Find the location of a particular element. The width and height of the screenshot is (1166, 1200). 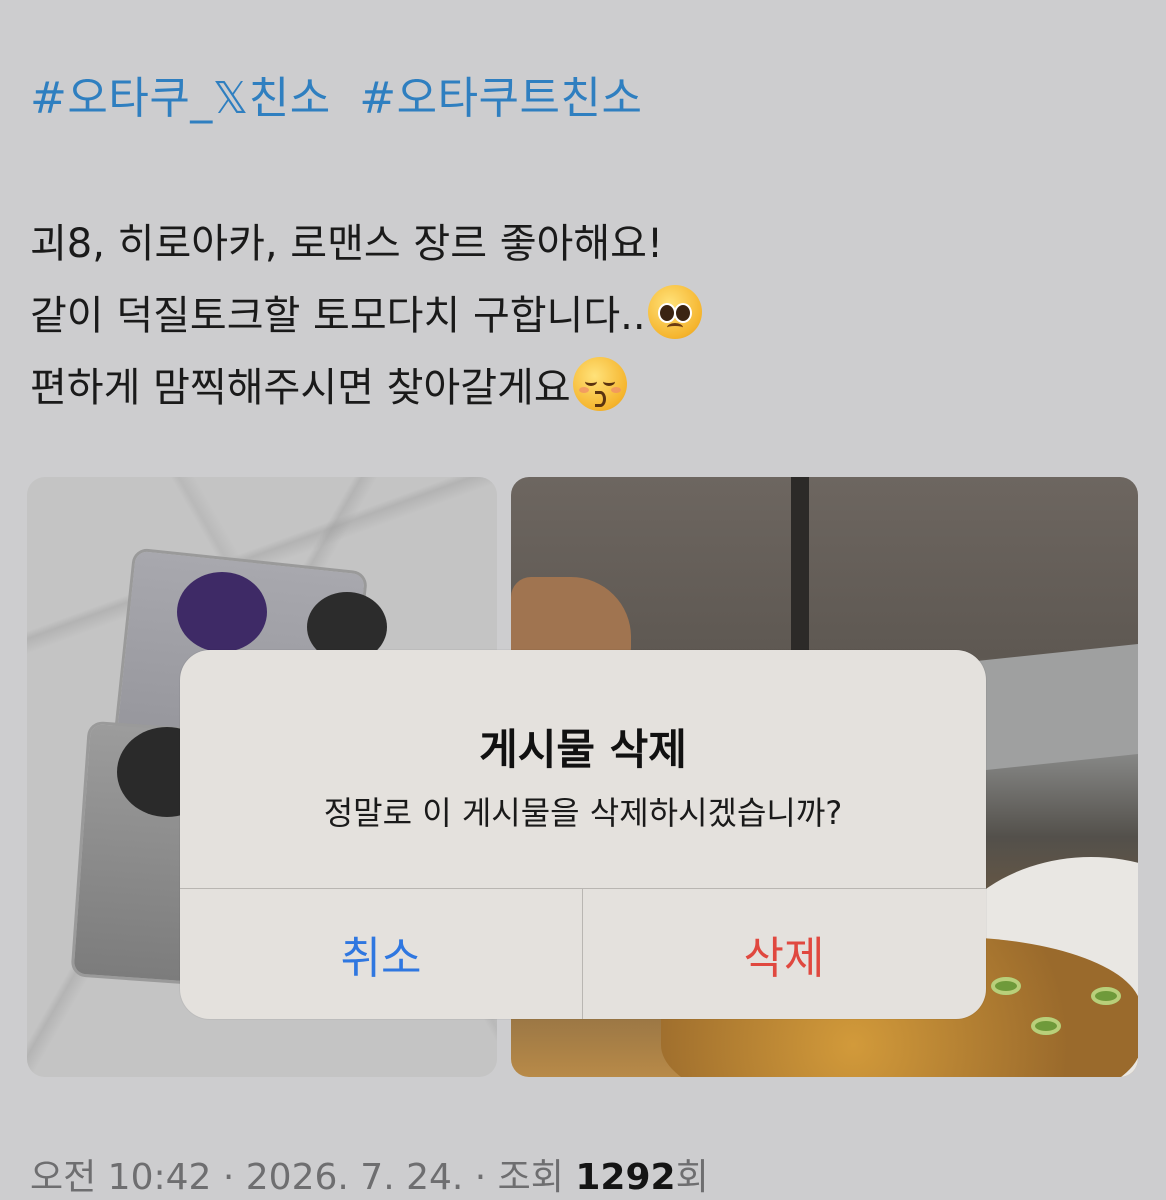

post-line-3: 편하게 맘찍해주시면 찾아갈게요 is located at coordinates (366, 388).